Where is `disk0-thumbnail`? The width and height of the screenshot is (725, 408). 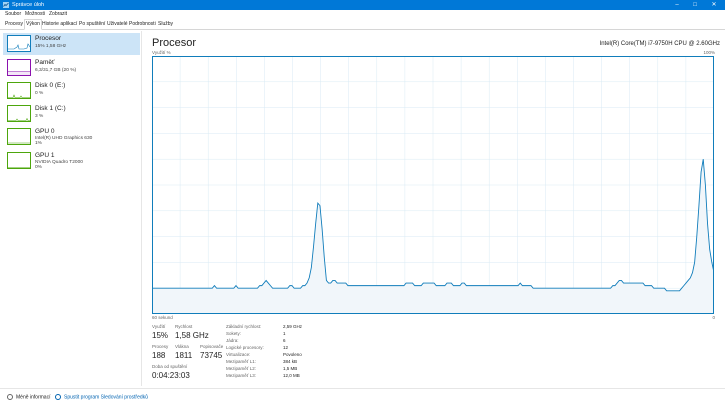
disk0-thumbnail is located at coordinates (19, 90).